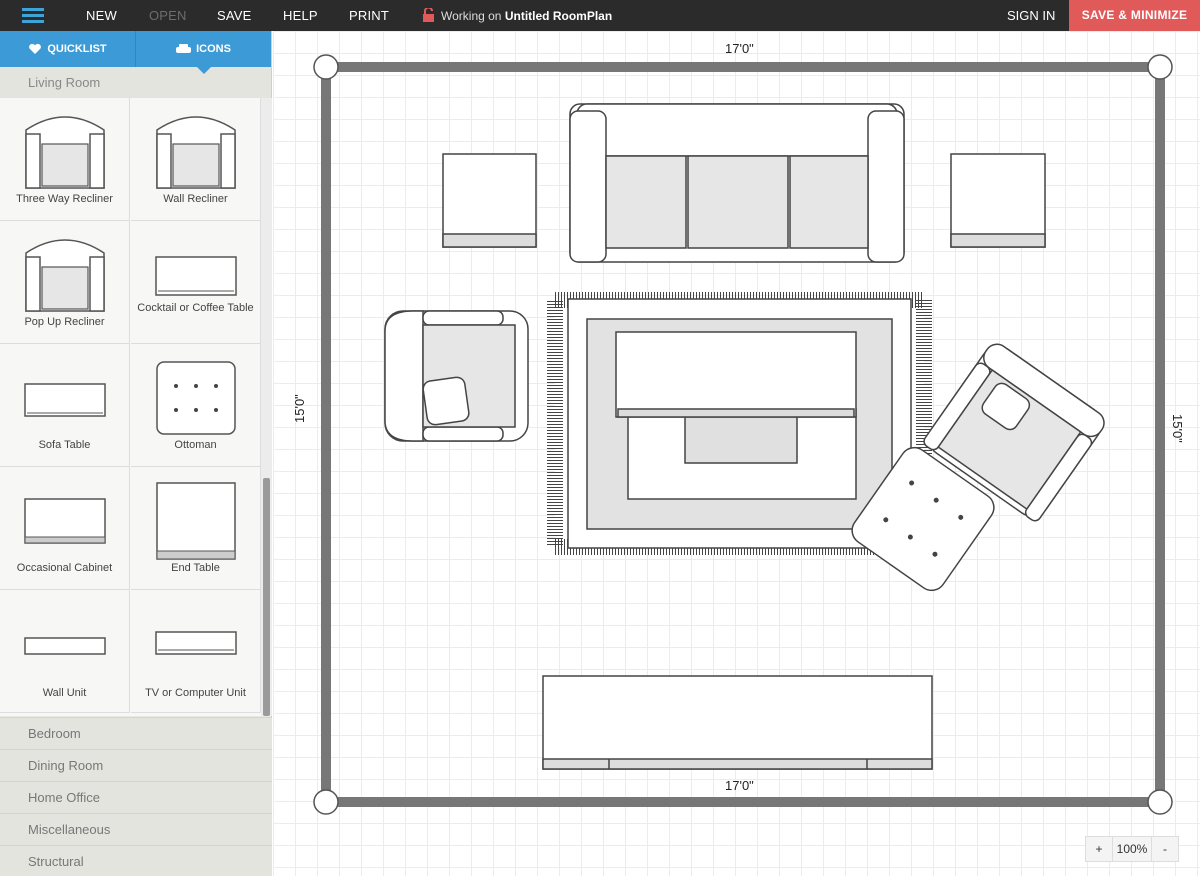 The width and height of the screenshot is (1200, 876). Describe the element at coordinates (739, 785) in the screenshot. I see `bottom-wall-dimension: 17'0"` at that location.